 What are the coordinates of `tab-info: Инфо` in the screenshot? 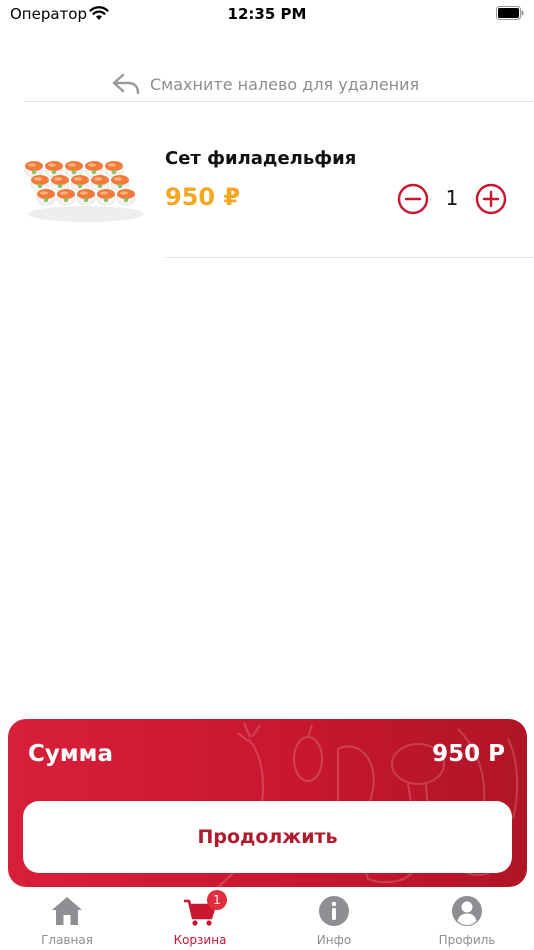 It's located at (334, 919).